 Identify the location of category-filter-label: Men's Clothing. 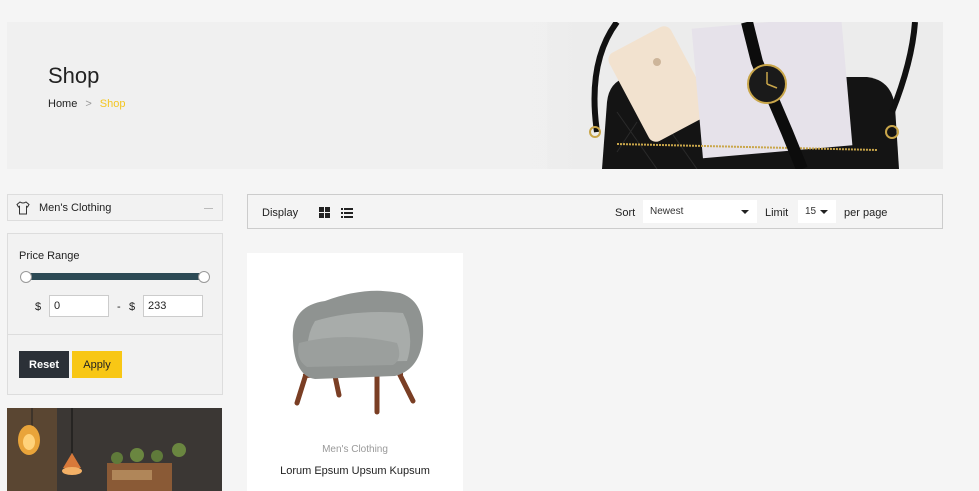
(75, 207).